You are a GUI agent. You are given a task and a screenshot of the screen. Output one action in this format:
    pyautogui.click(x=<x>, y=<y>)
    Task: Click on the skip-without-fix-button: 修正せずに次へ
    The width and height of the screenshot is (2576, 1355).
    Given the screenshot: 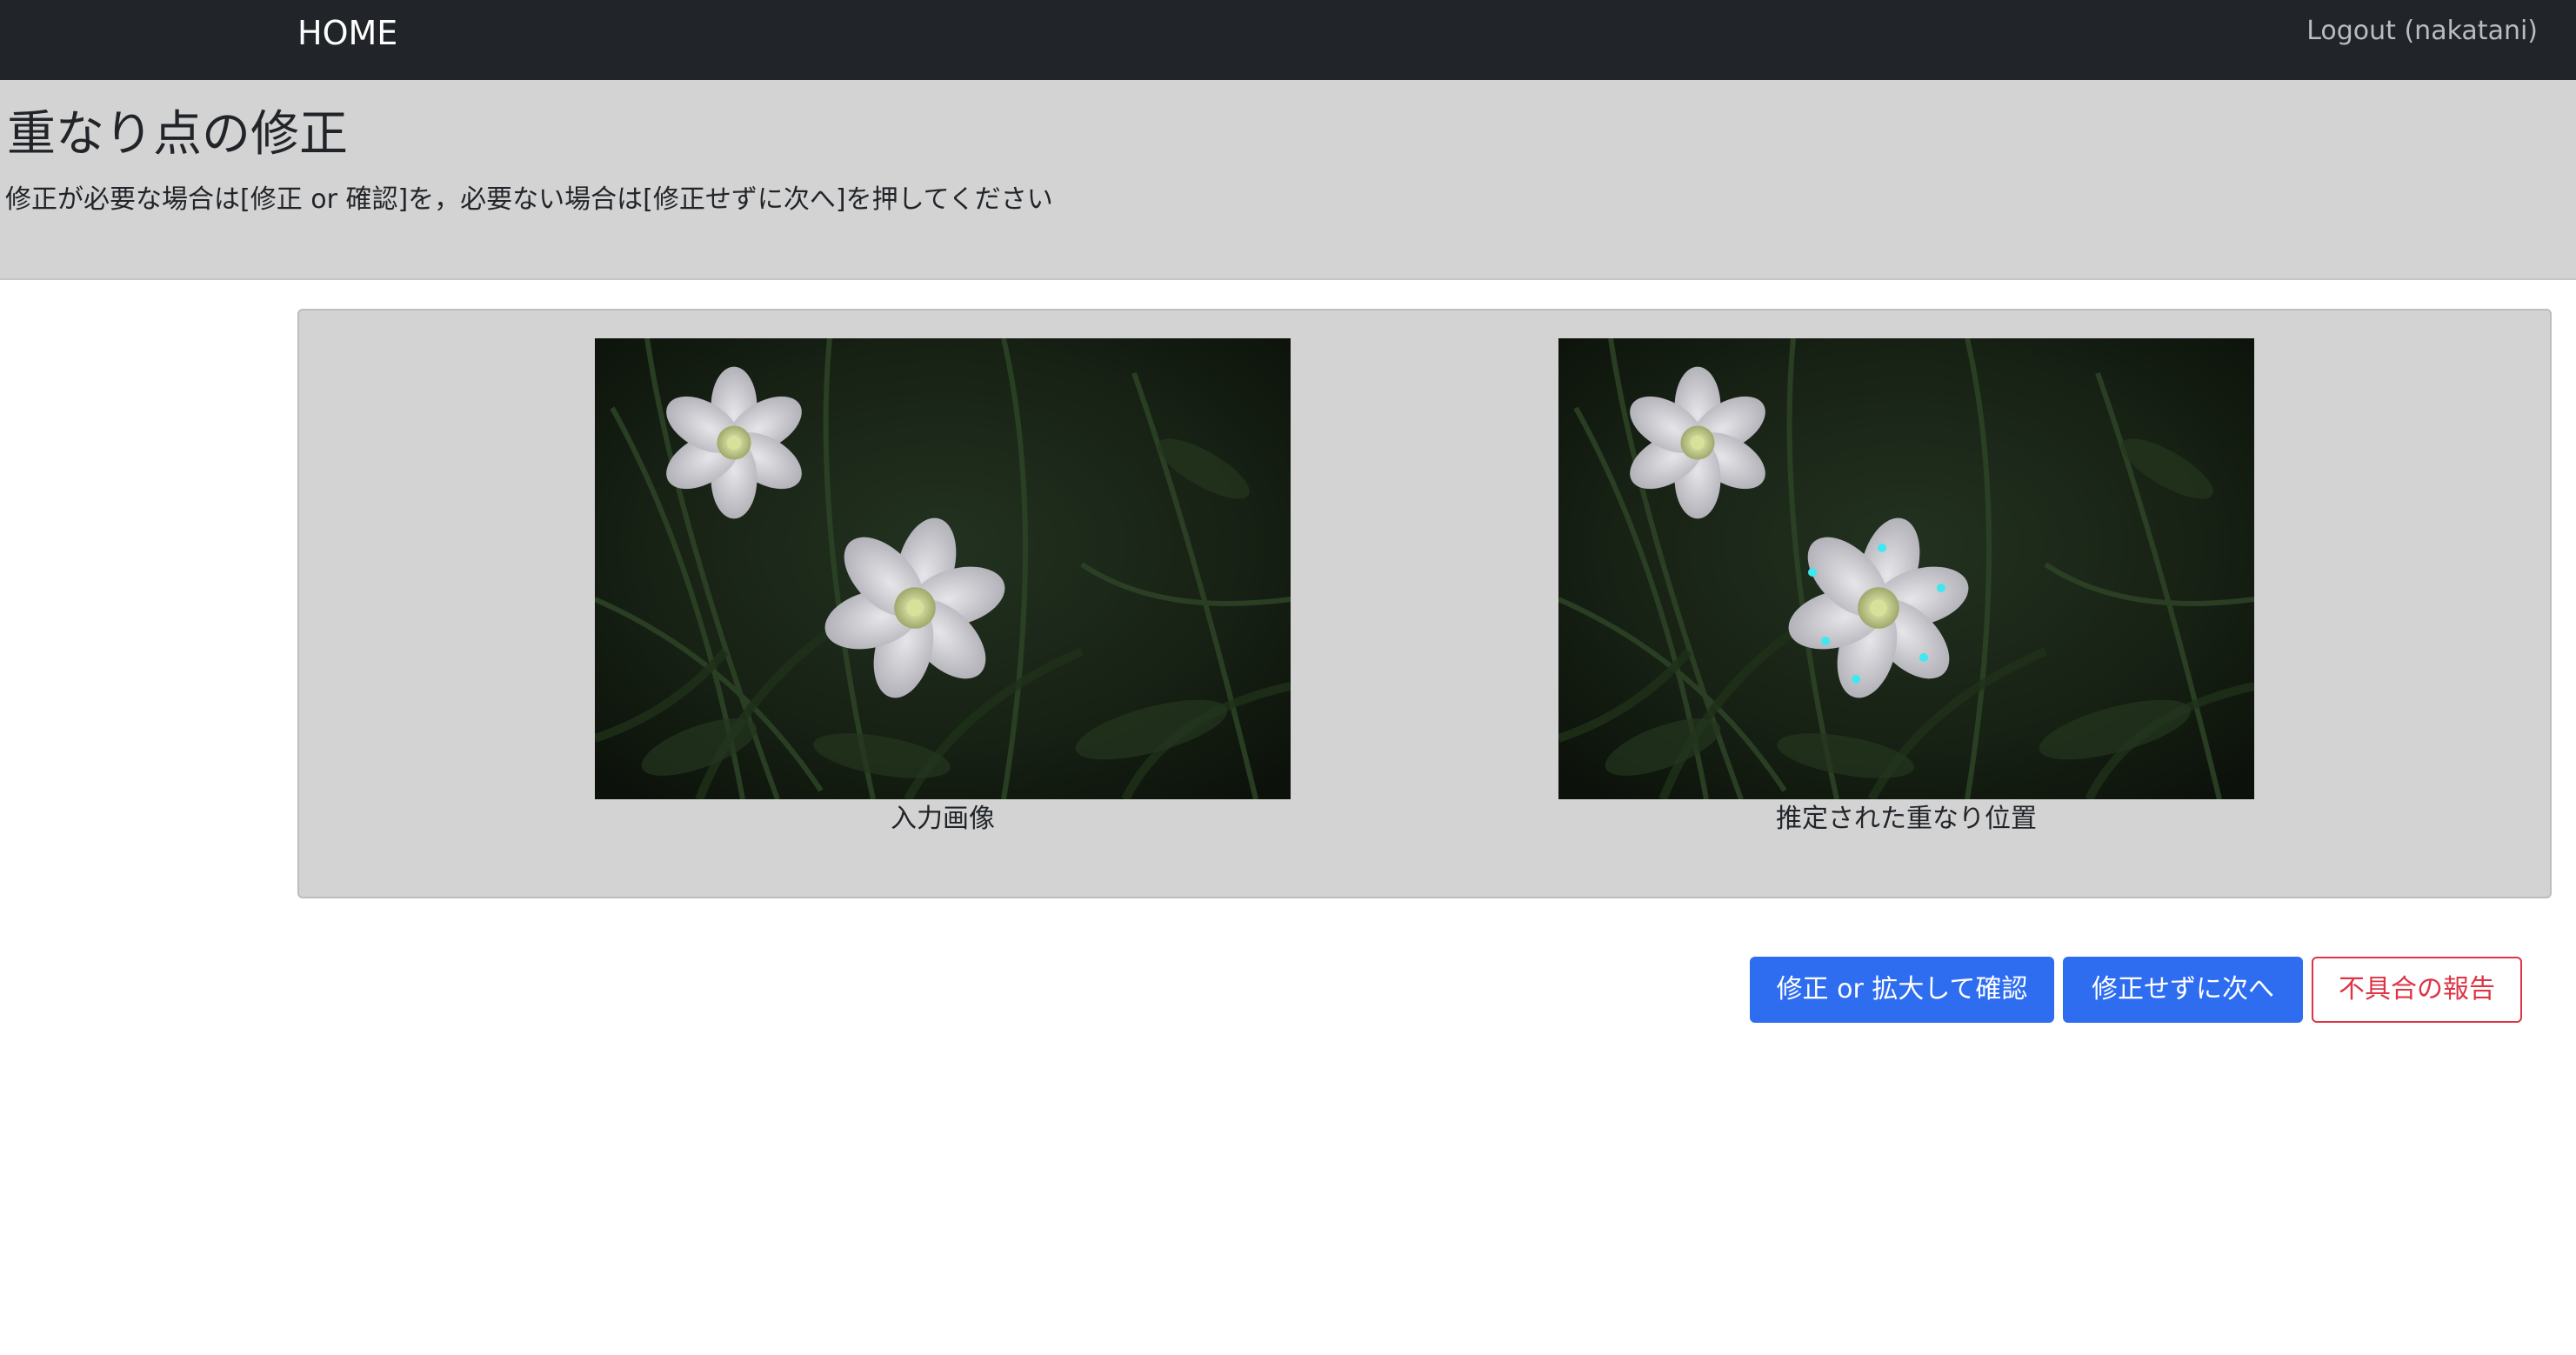 What is the action you would take?
    pyautogui.click(x=2183, y=990)
    